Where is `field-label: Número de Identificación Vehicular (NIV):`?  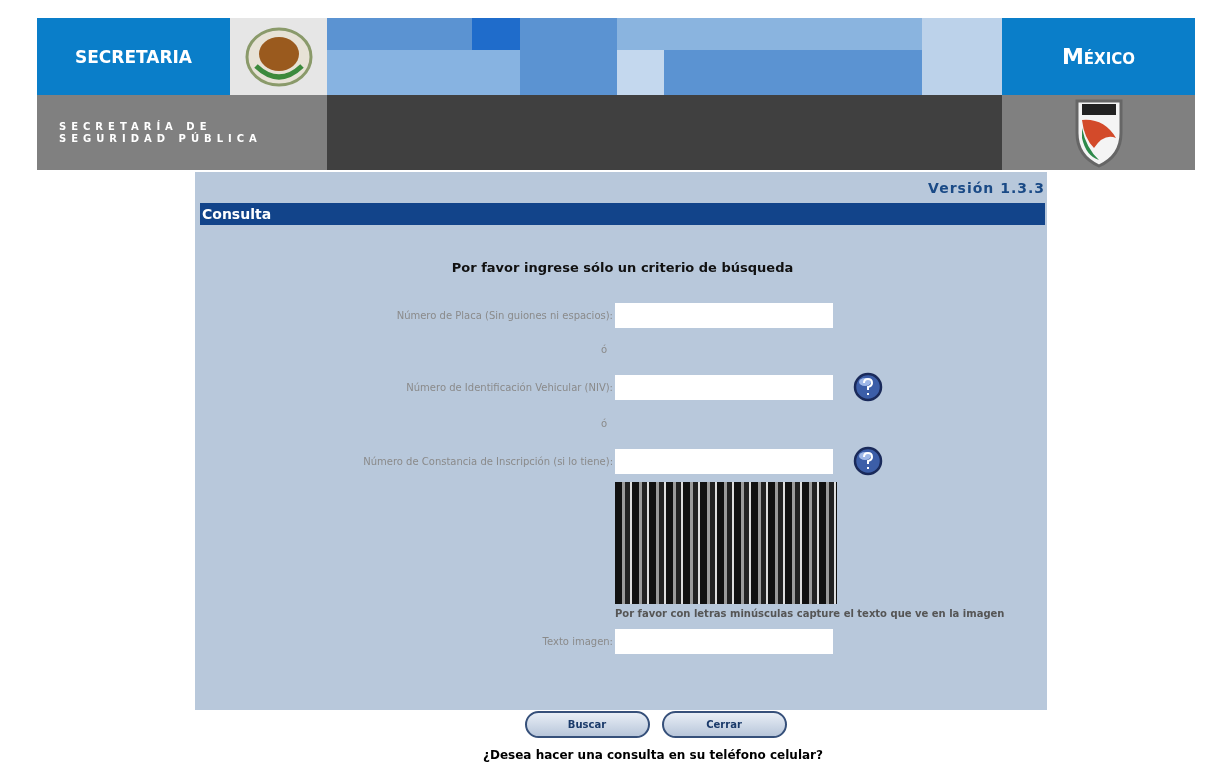 field-label: Número de Identificación Vehicular (NIV): is located at coordinates (509, 387).